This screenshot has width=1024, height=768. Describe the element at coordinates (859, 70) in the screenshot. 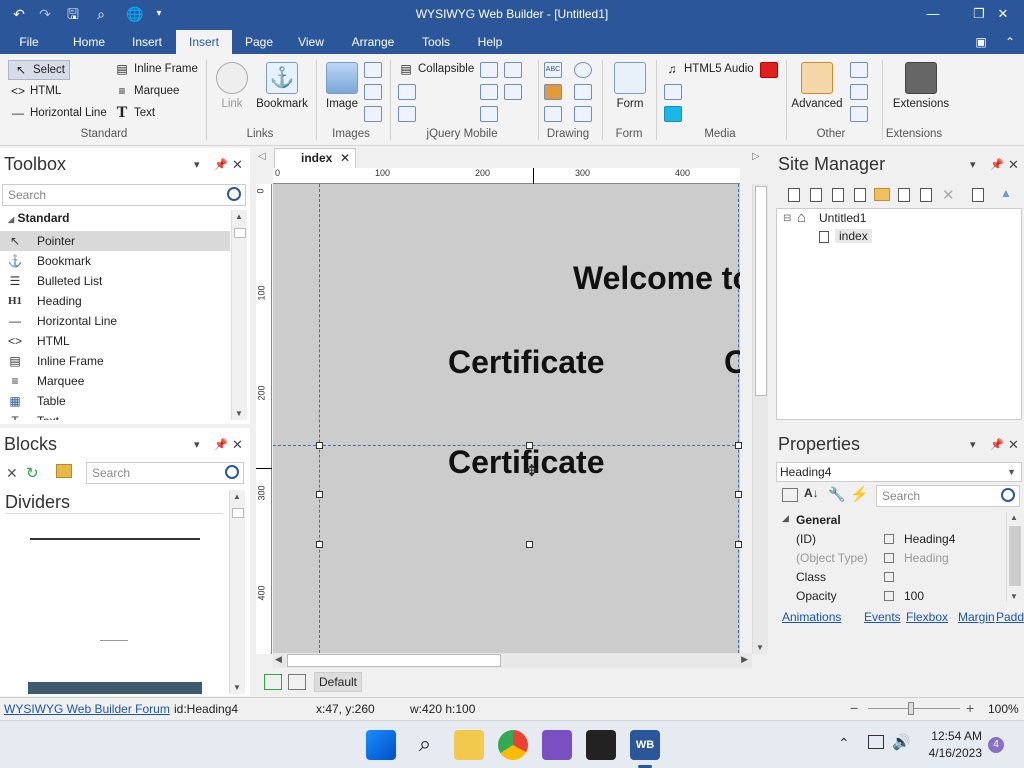

I see `lock-icon` at that location.